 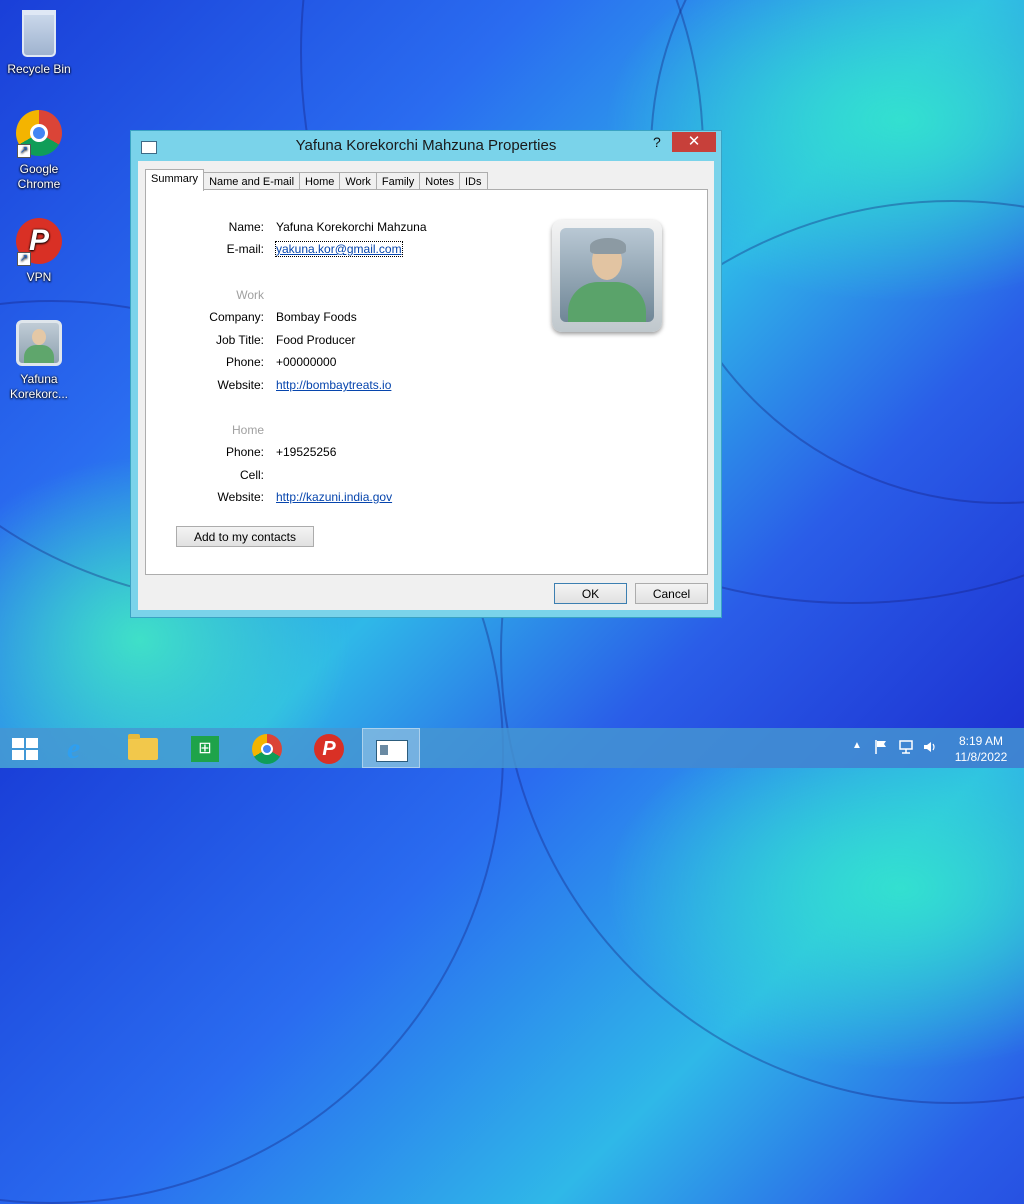 I want to click on chrome-icon, so click(x=267, y=749).